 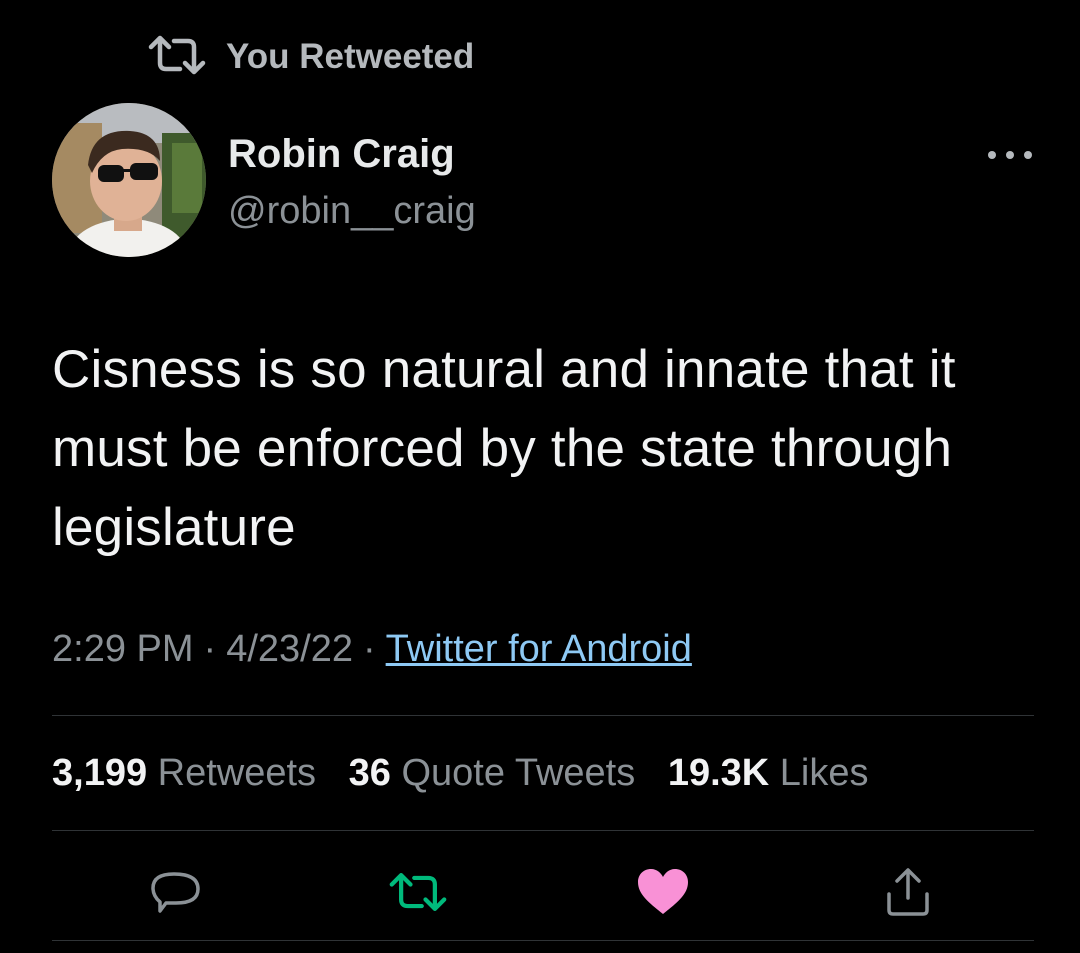 What do you see at coordinates (352, 211) in the screenshot?
I see `author-handle: @robin__craig` at bounding box center [352, 211].